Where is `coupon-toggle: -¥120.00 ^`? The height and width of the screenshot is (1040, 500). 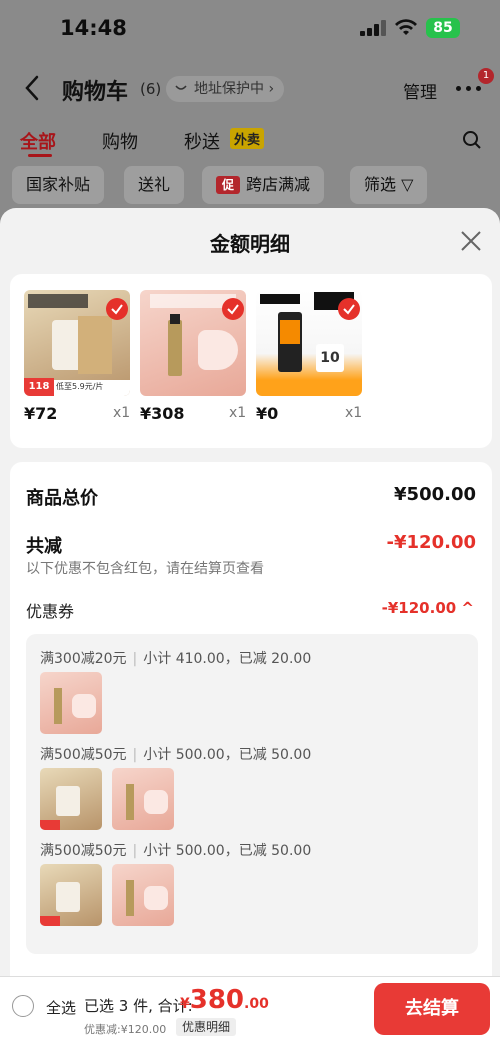 coupon-toggle: -¥120.00 ^ is located at coordinates (428, 608).